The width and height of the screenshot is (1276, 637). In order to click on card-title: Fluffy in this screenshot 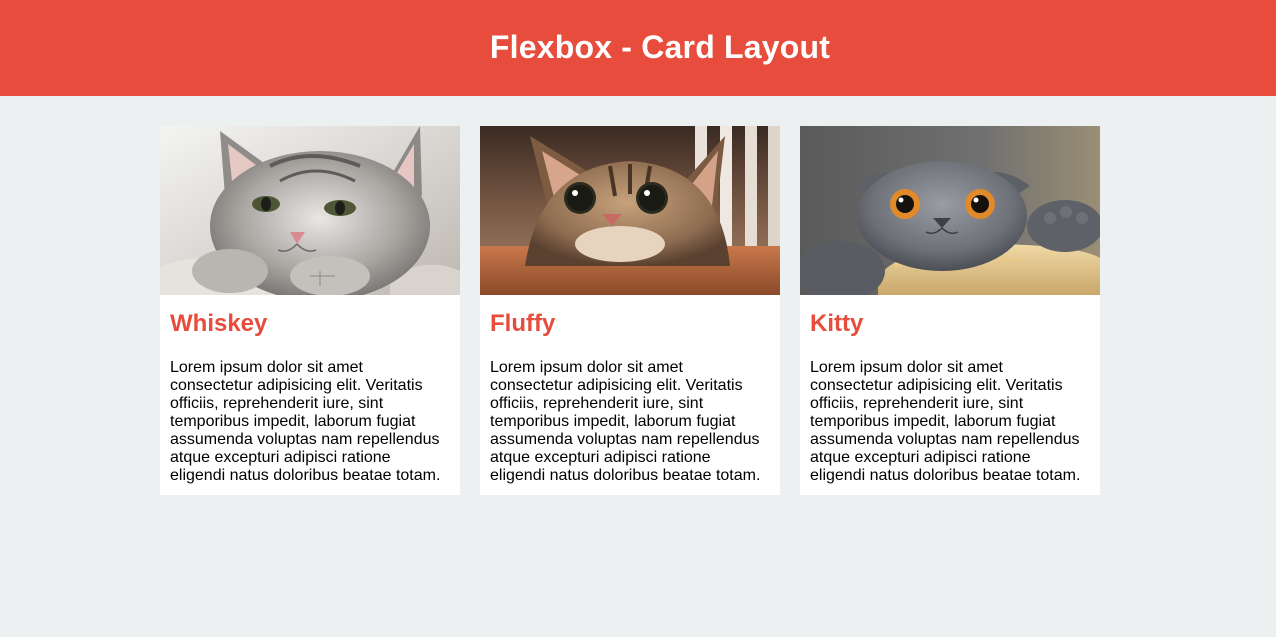, I will do `click(523, 323)`.